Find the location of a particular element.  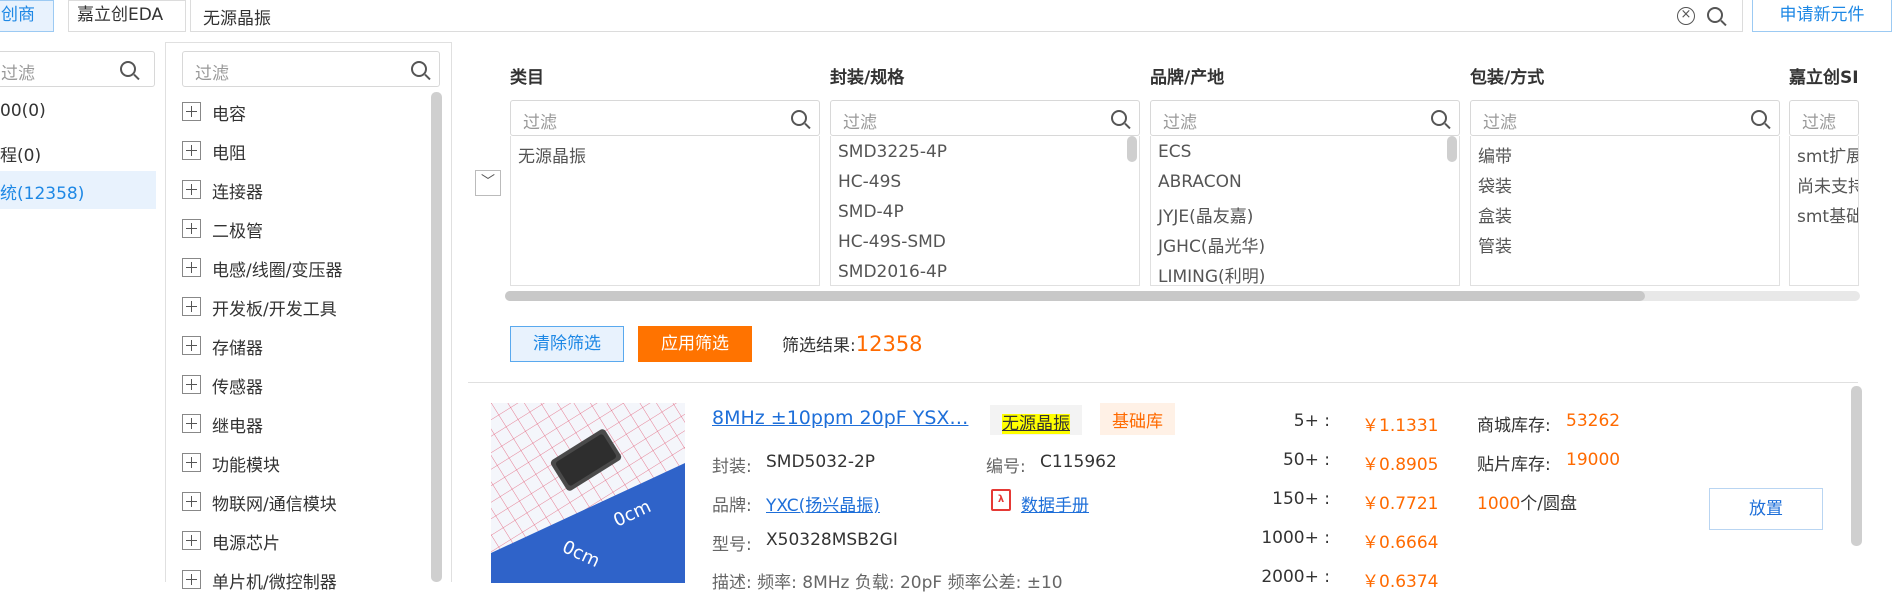

left-filter-input: 过滤 is located at coordinates (77, 69).